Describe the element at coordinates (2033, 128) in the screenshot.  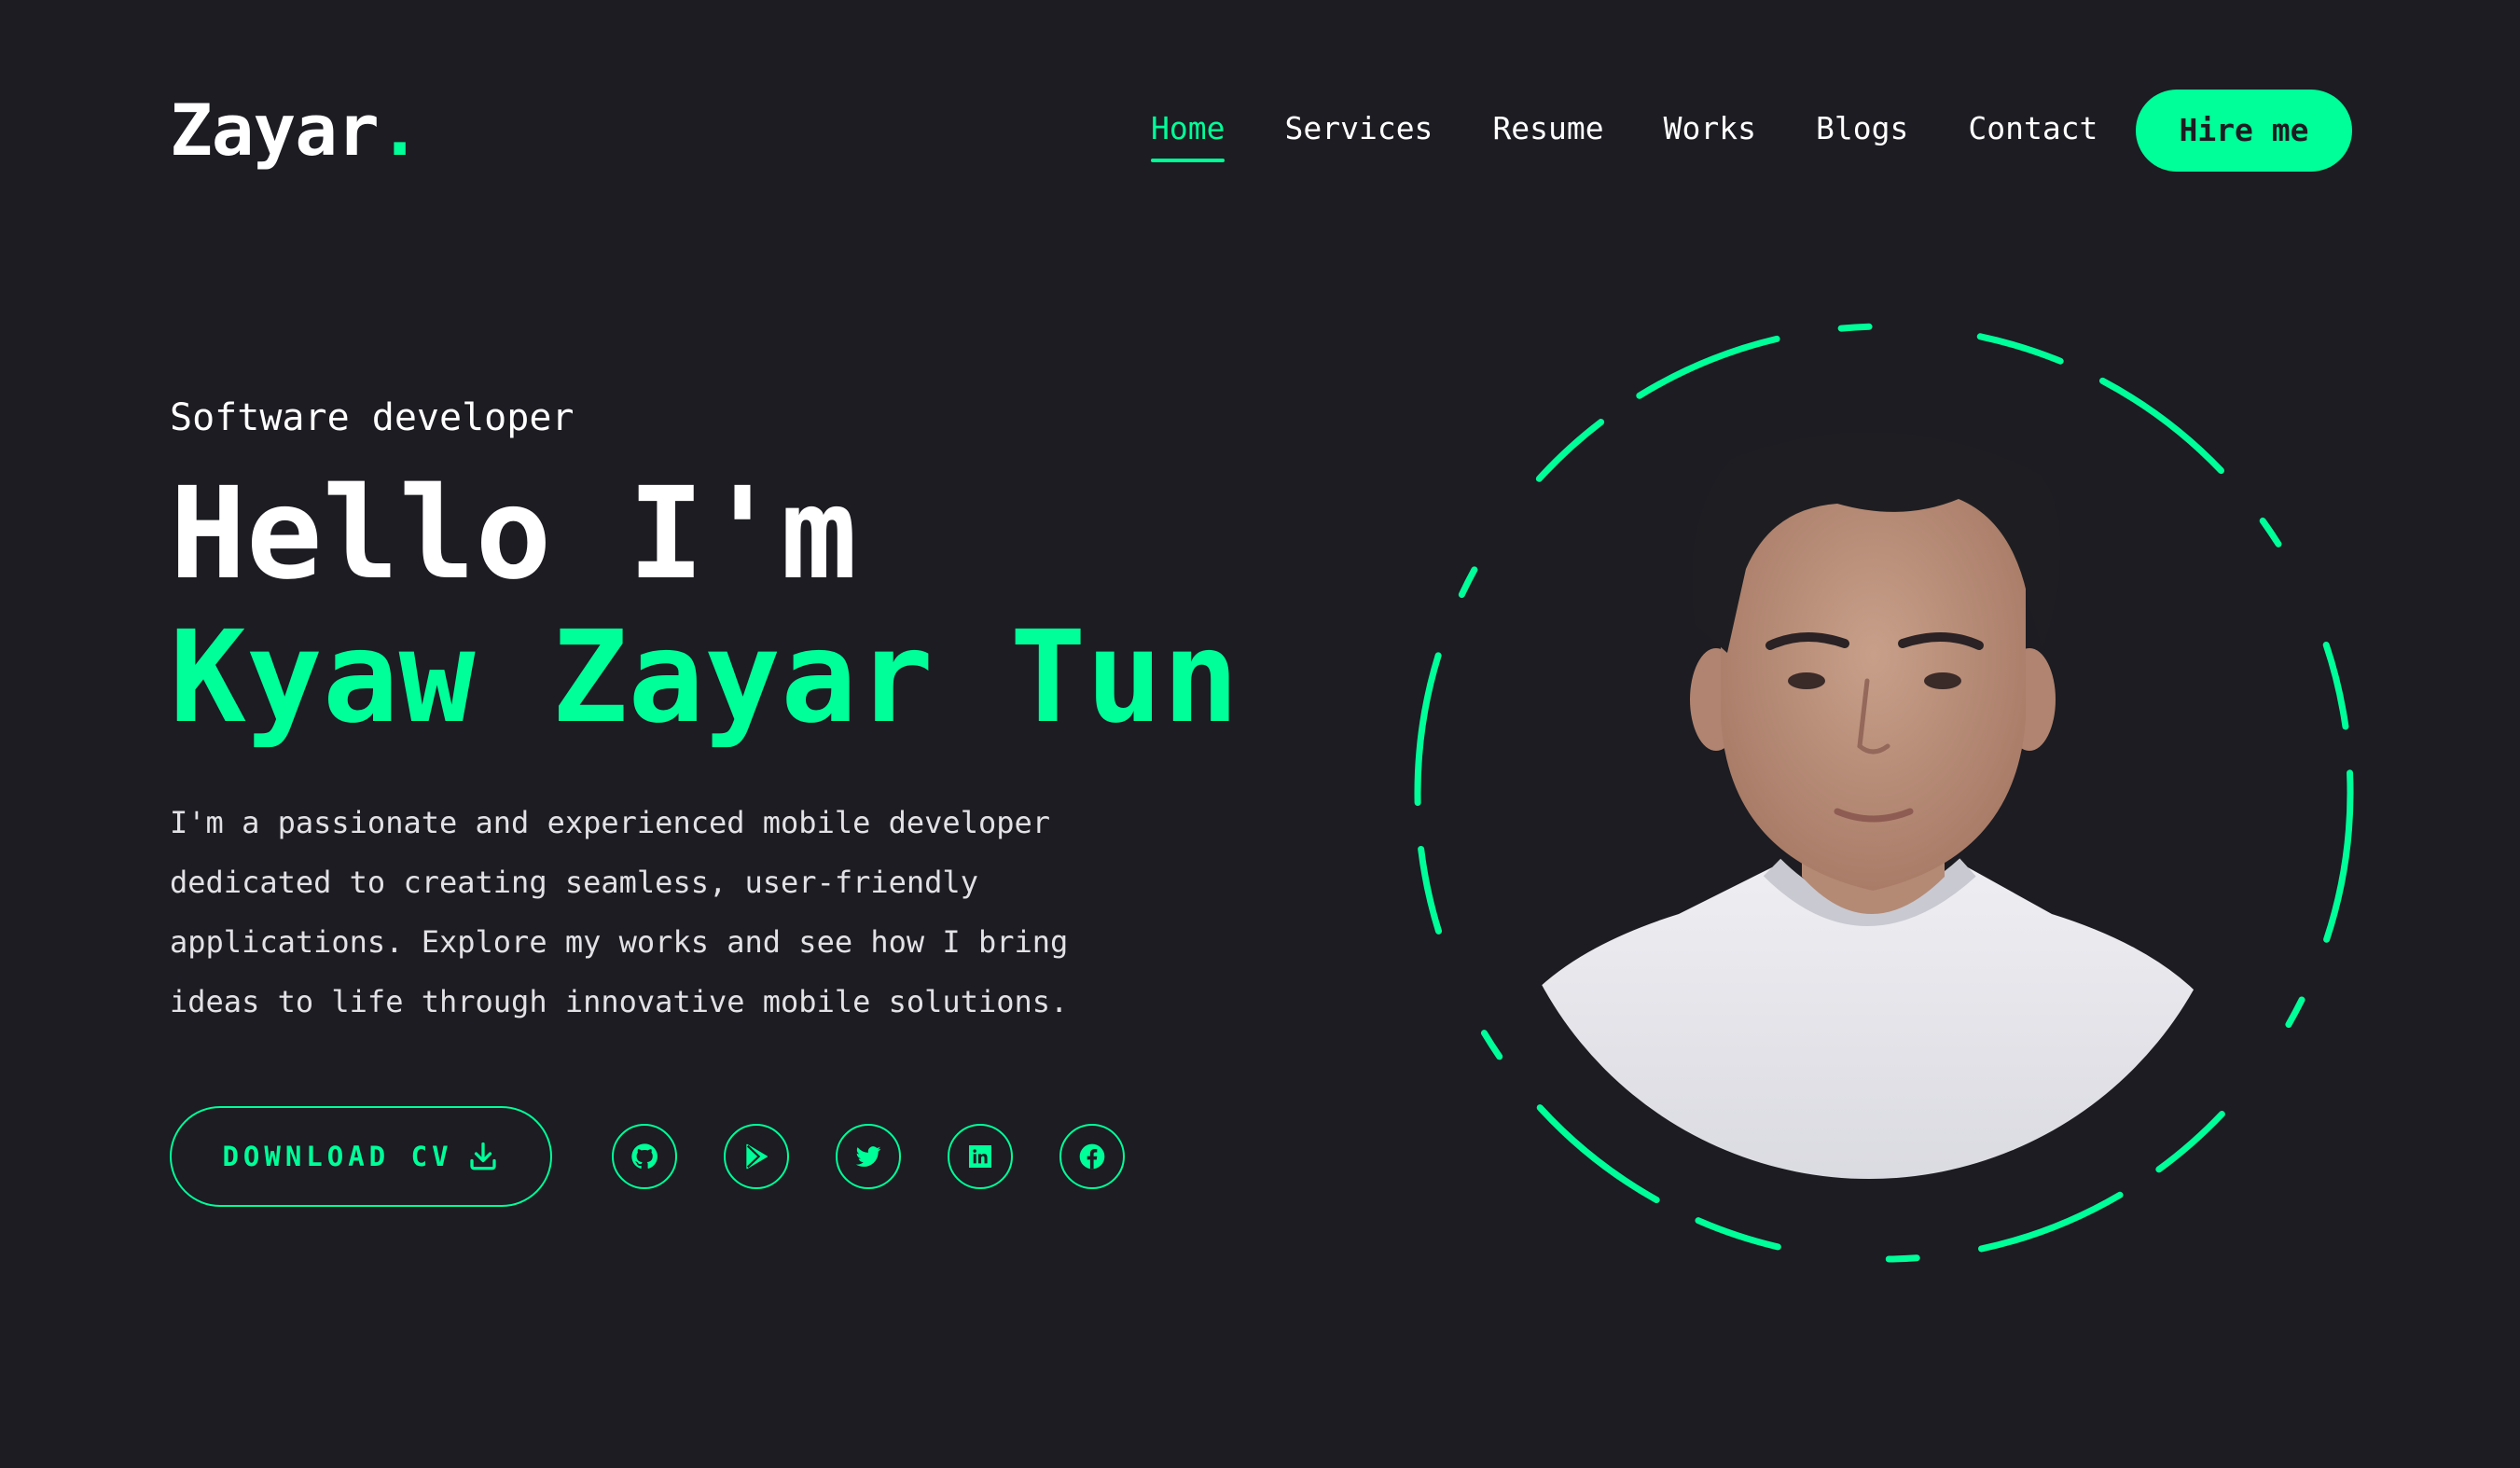
I see `nav-item-contact: Contact` at that location.